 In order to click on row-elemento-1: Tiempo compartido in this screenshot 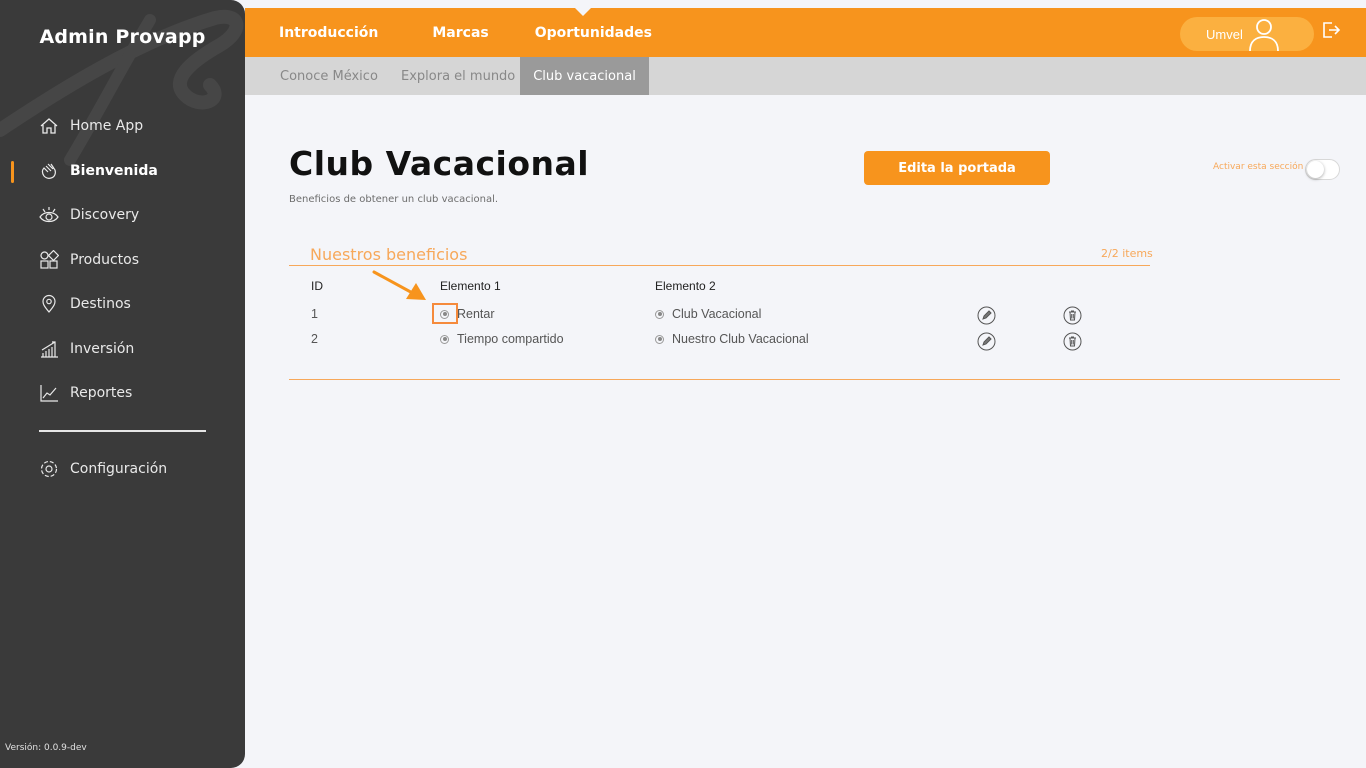, I will do `click(502, 339)`.